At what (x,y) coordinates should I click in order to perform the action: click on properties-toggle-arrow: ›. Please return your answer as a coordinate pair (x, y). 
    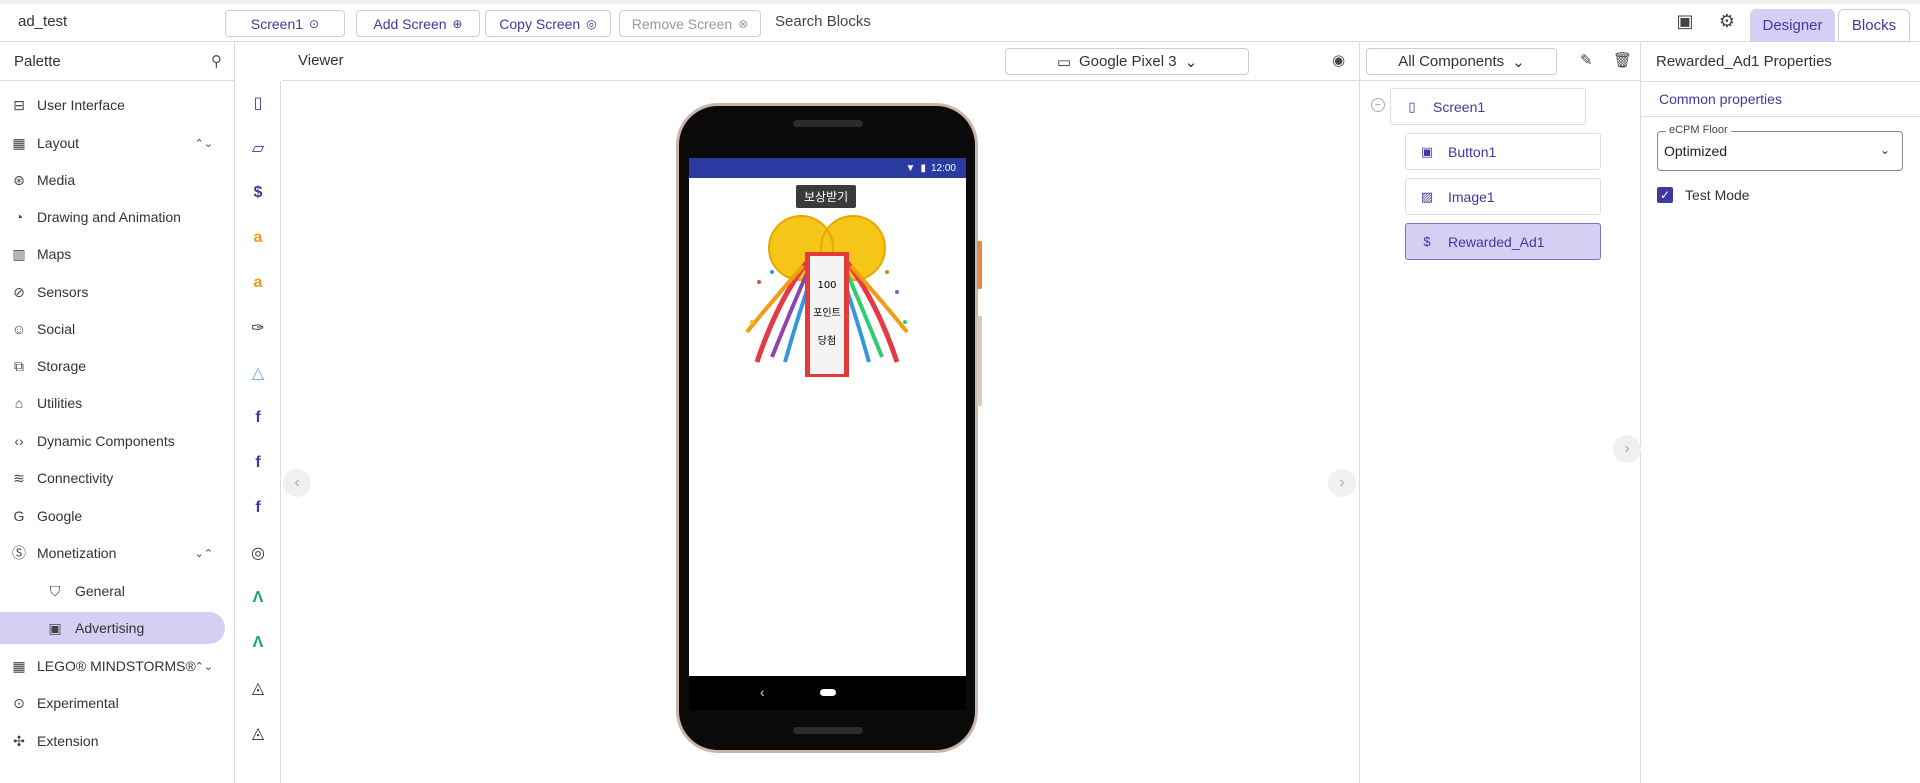
    Looking at the image, I should click on (1627, 449).